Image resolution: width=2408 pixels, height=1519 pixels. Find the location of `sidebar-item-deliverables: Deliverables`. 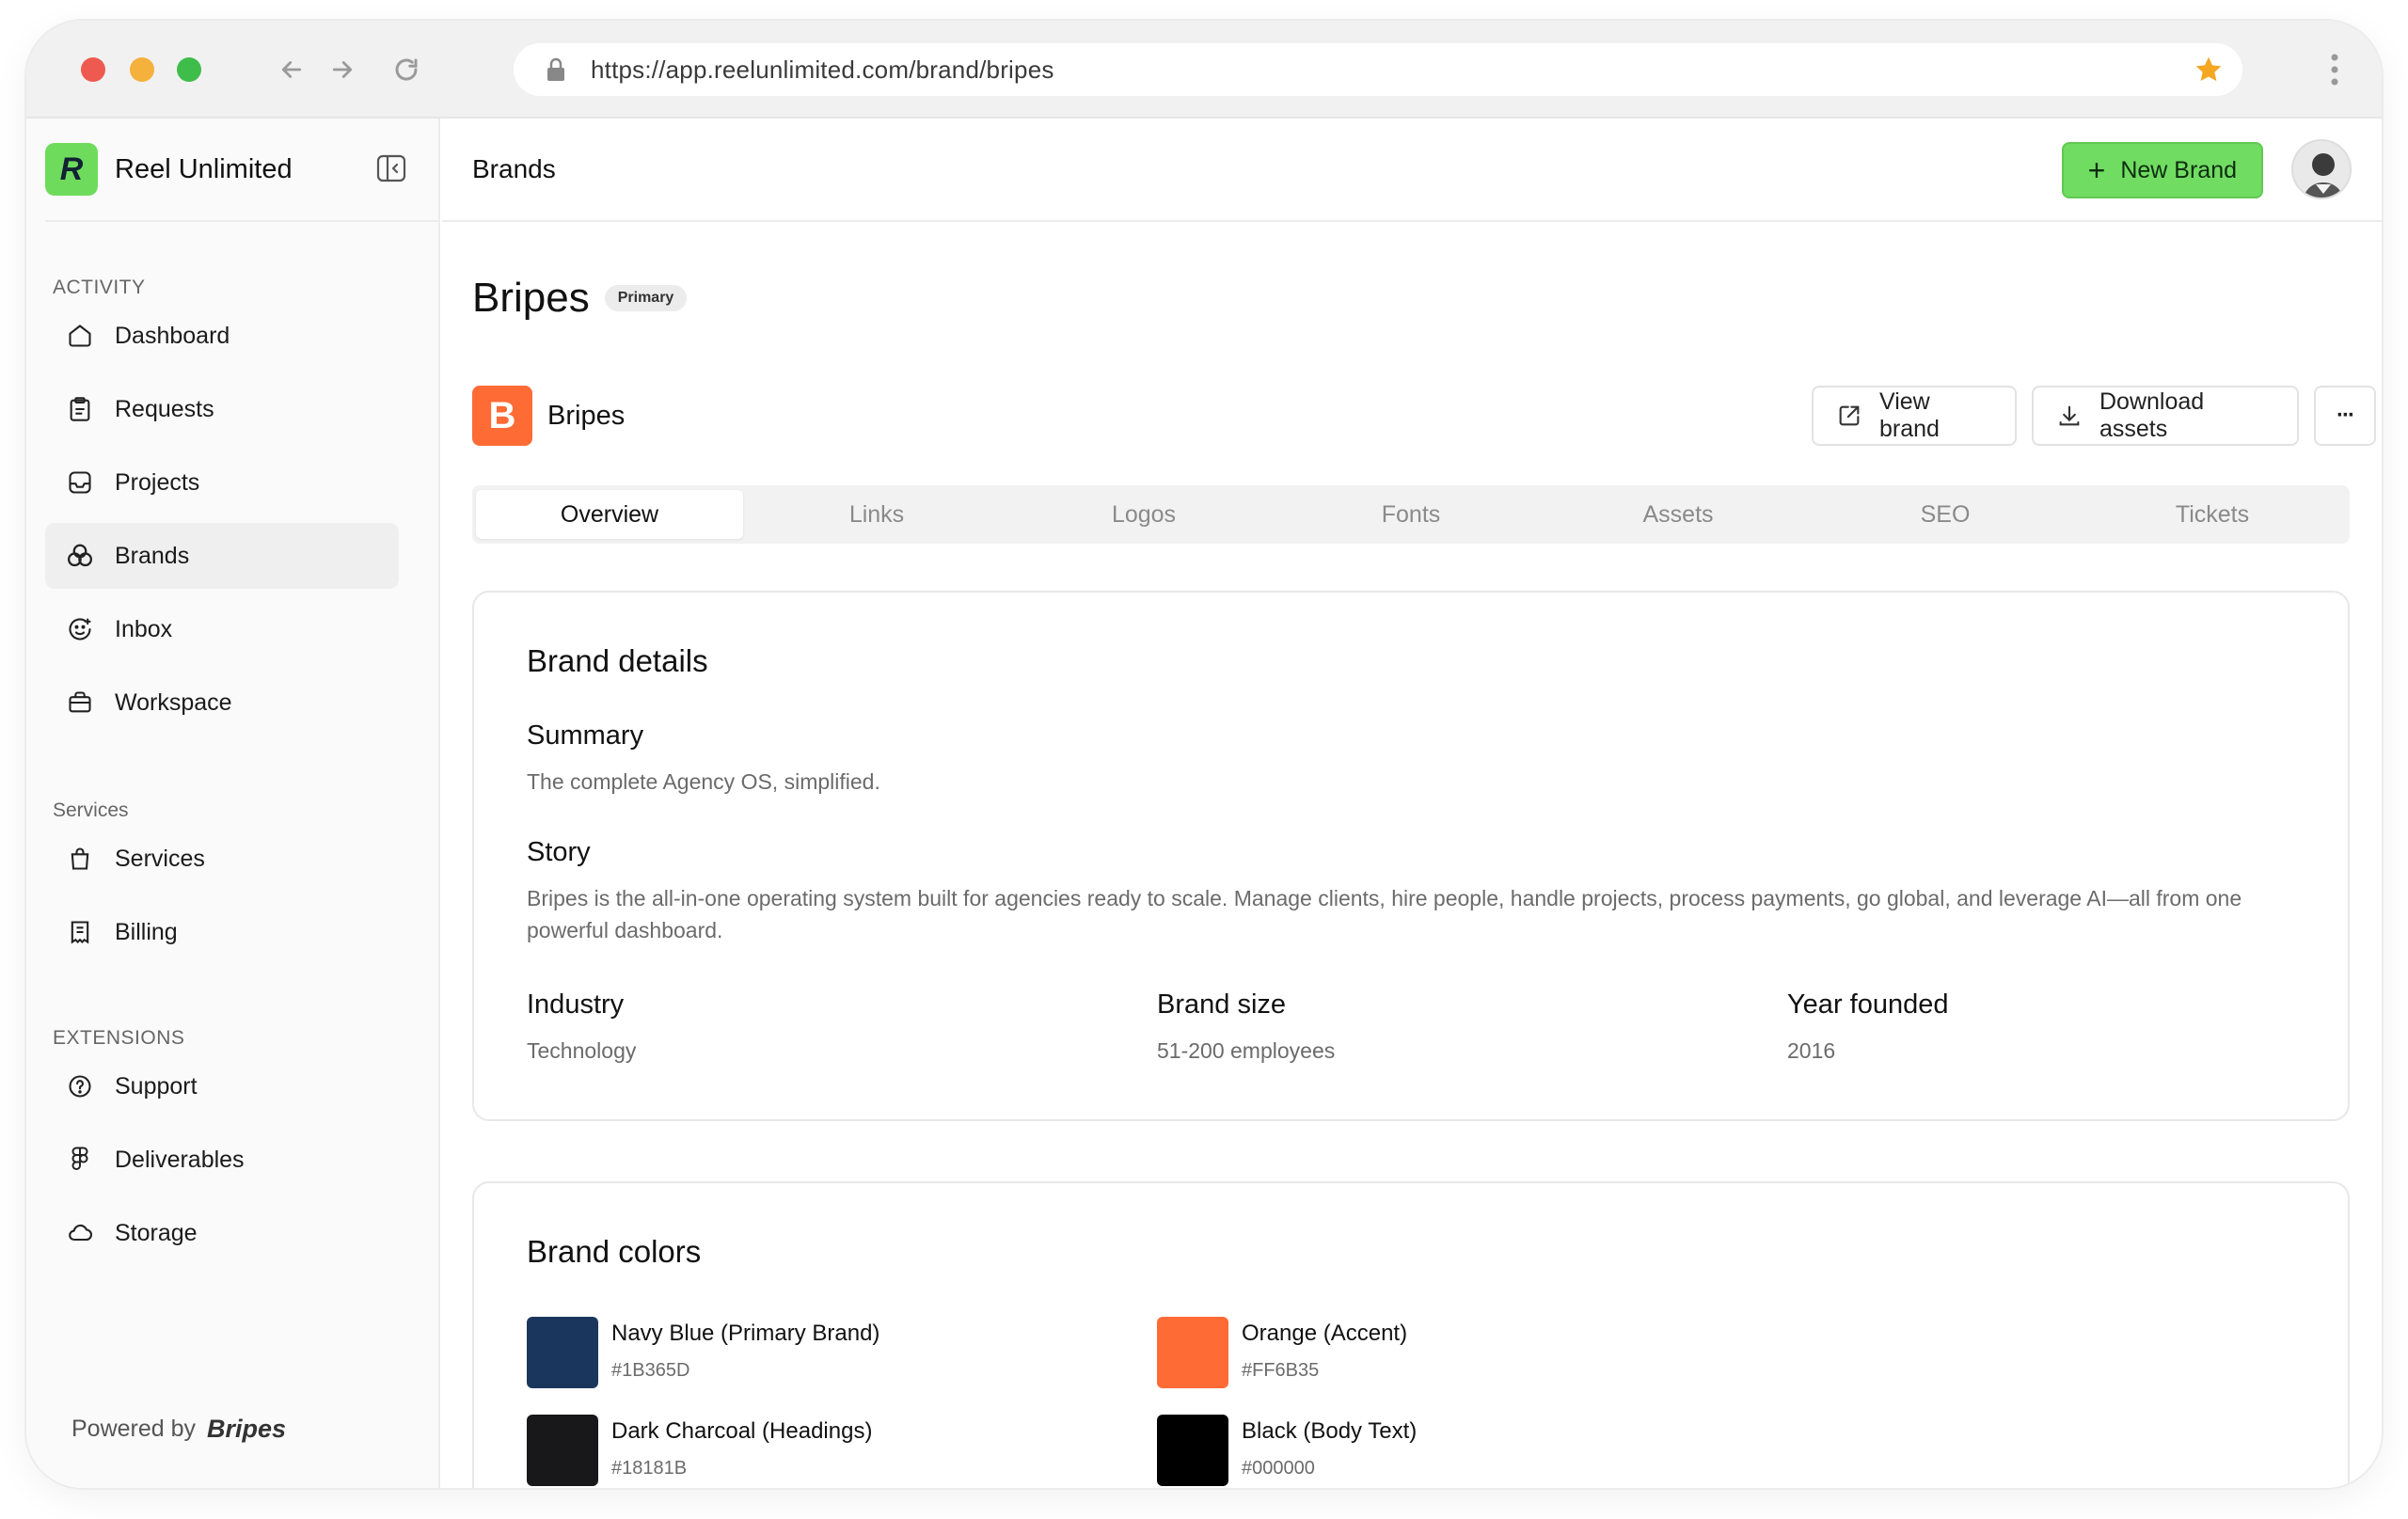

sidebar-item-deliverables: Deliverables is located at coordinates (222, 1160).